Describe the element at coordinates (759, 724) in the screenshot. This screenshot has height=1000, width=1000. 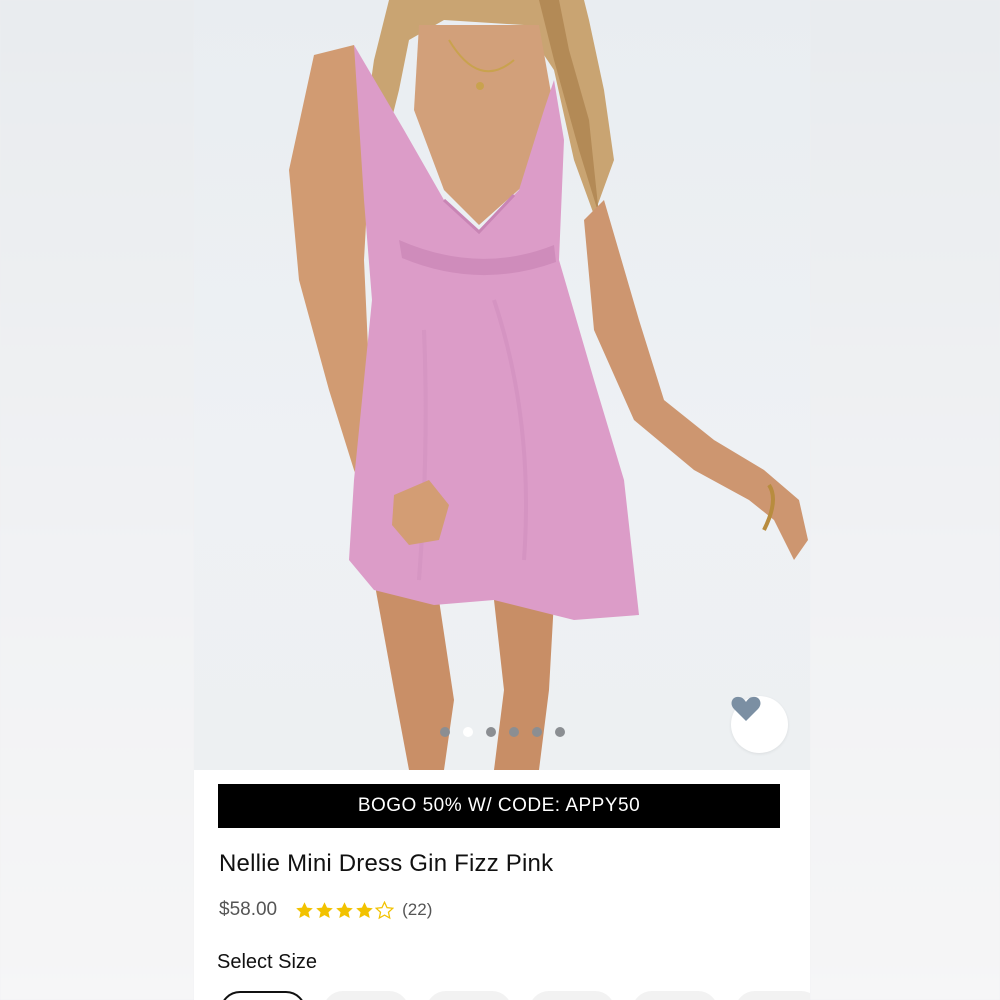
I see `favorite-button` at that location.